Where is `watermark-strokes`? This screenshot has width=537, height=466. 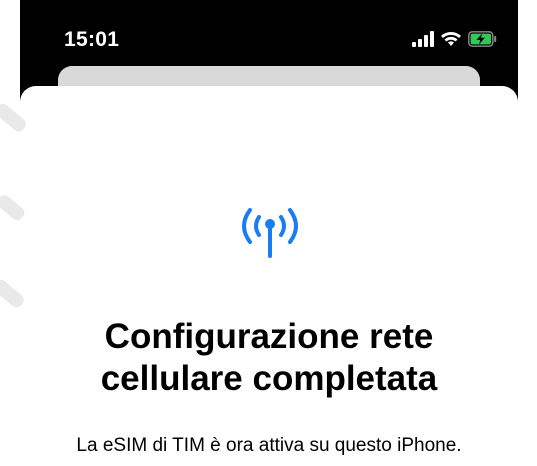 watermark-strokes is located at coordinates (13, 205).